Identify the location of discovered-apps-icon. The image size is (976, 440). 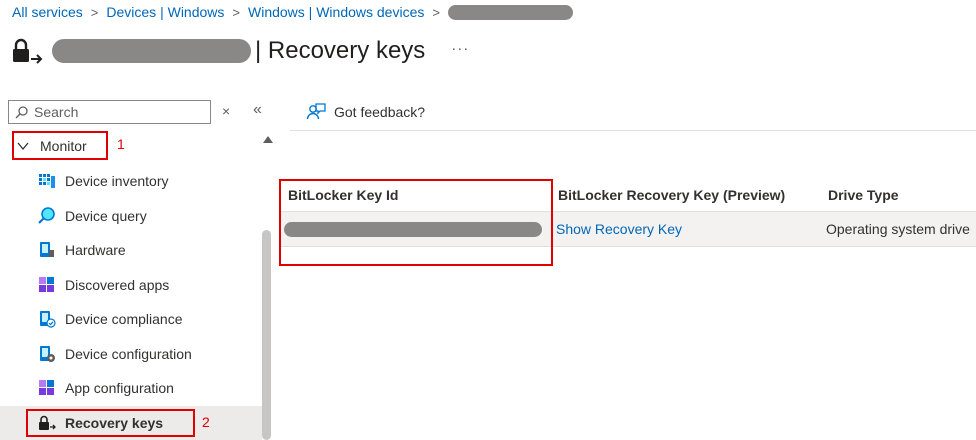
(47, 285).